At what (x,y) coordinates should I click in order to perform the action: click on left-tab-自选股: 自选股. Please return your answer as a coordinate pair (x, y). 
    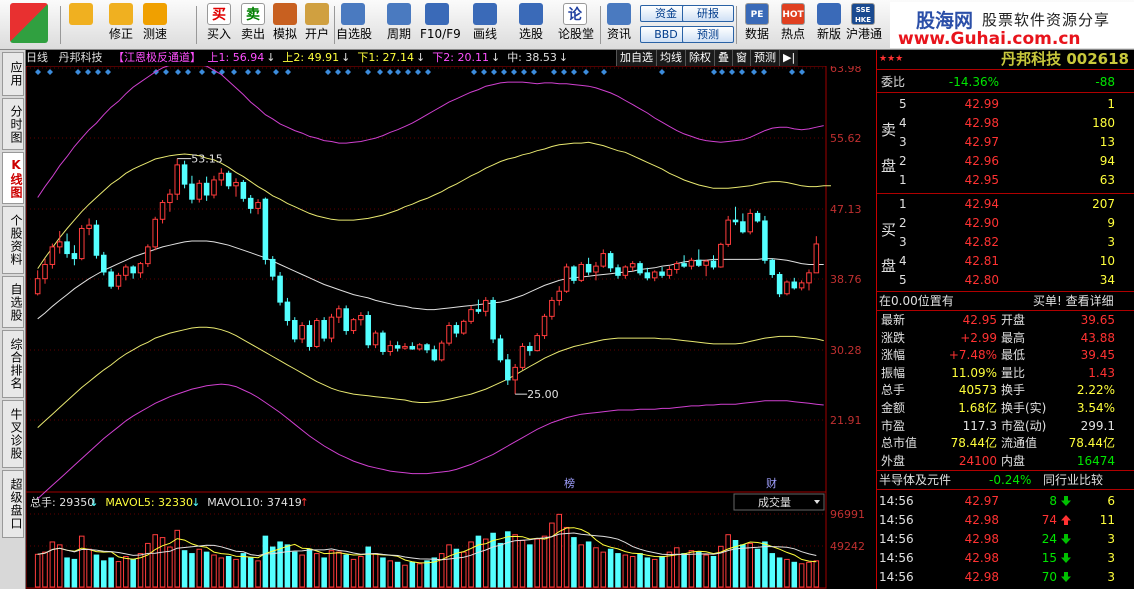
    Looking at the image, I should click on (13, 302).